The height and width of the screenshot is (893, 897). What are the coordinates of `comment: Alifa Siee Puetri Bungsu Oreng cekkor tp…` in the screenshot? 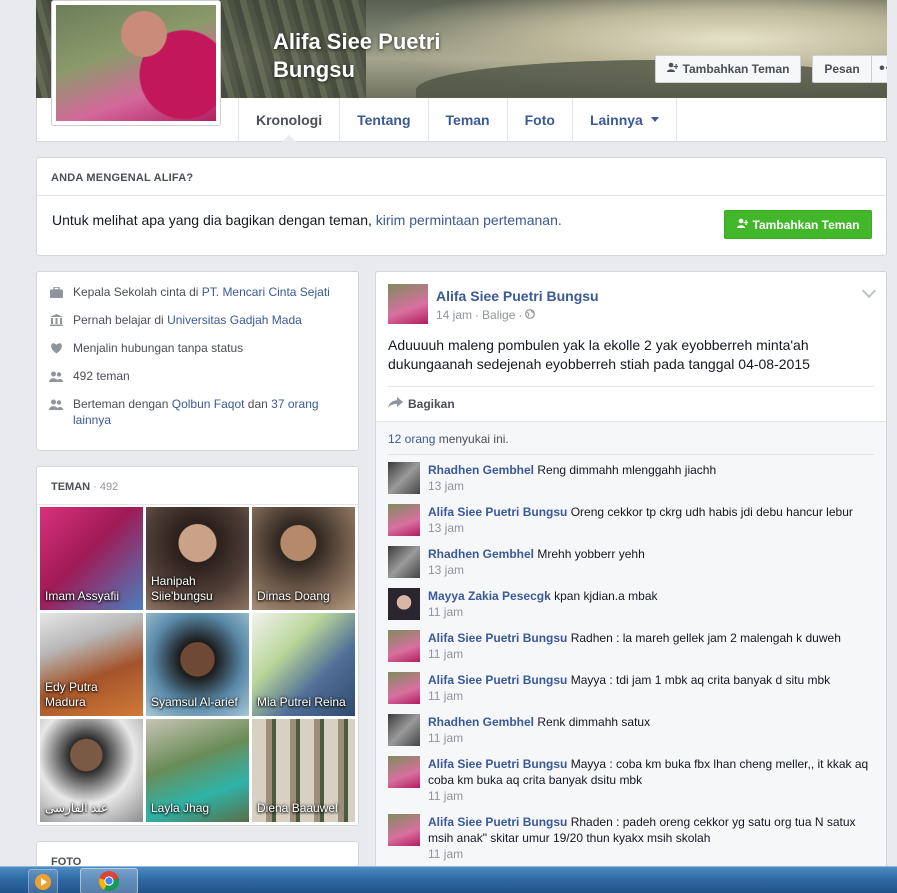 It's located at (631, 525).